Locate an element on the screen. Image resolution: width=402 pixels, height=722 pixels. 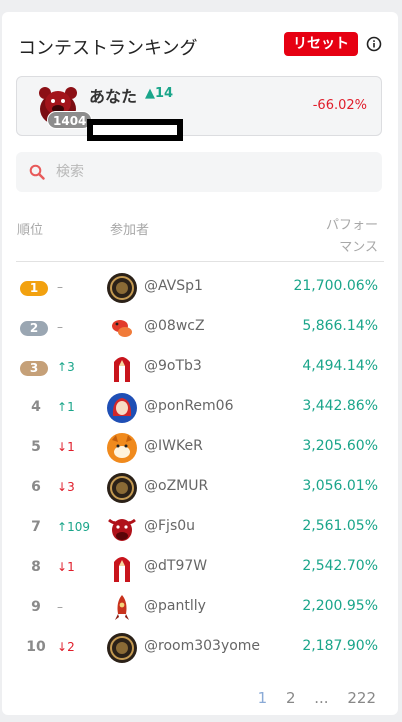
gold-medal-badge: 1 is located at coordinates (34, 288).